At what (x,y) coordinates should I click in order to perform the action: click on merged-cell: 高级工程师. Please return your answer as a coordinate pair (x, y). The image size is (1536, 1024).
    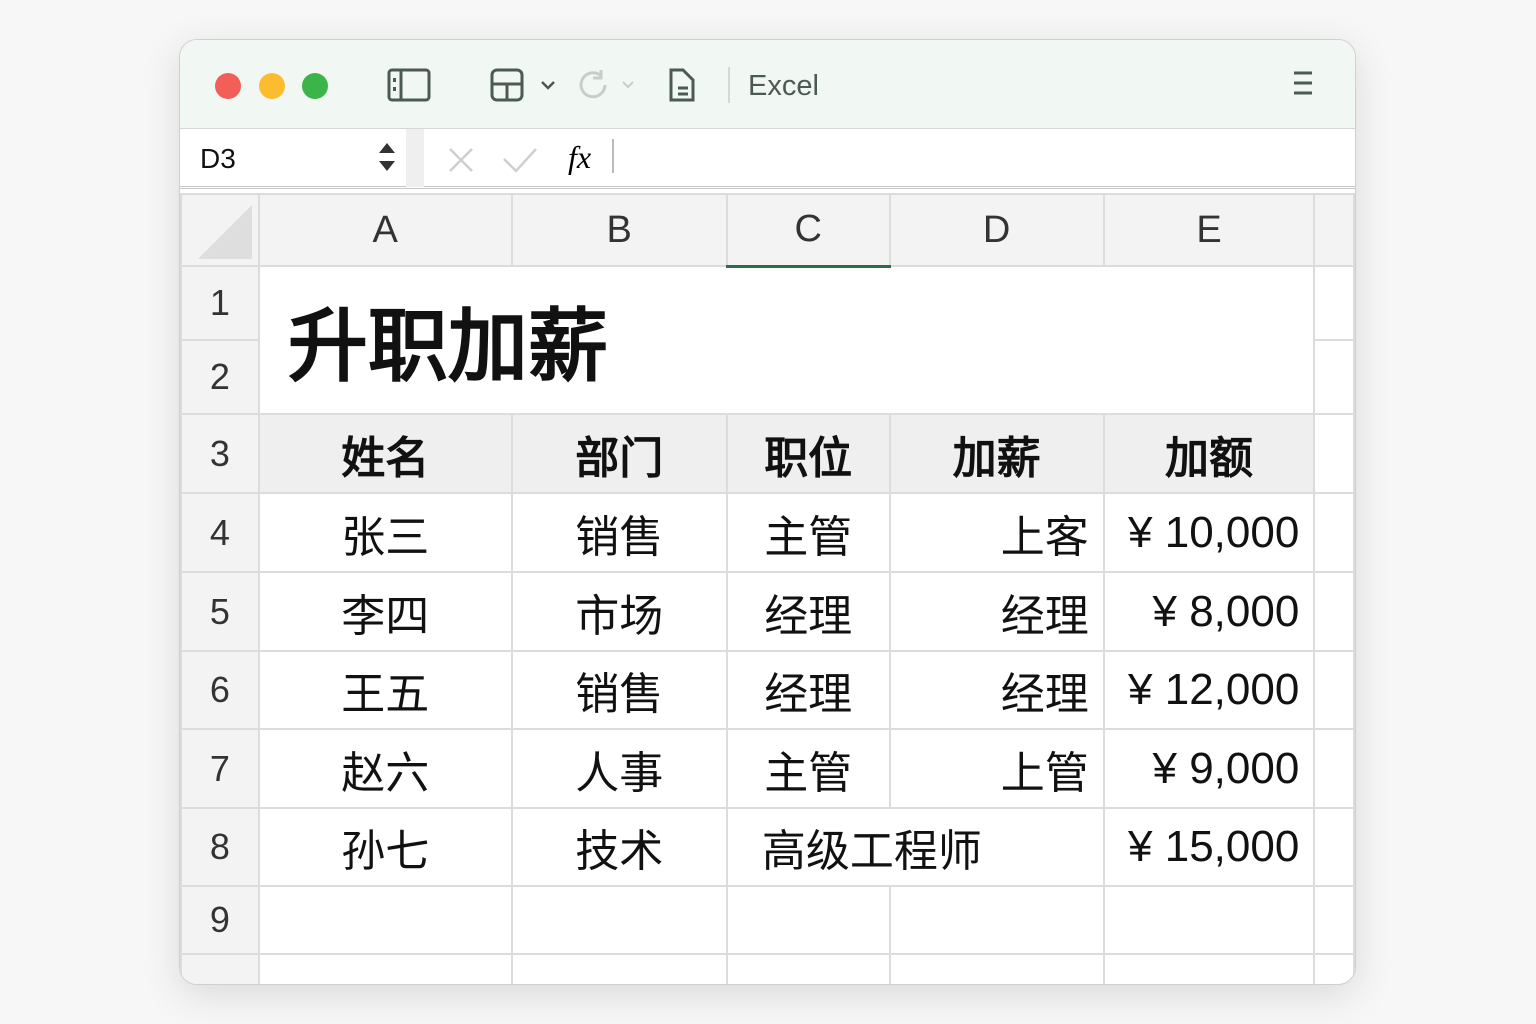
    Looking at the image, I should click on (915, 847).